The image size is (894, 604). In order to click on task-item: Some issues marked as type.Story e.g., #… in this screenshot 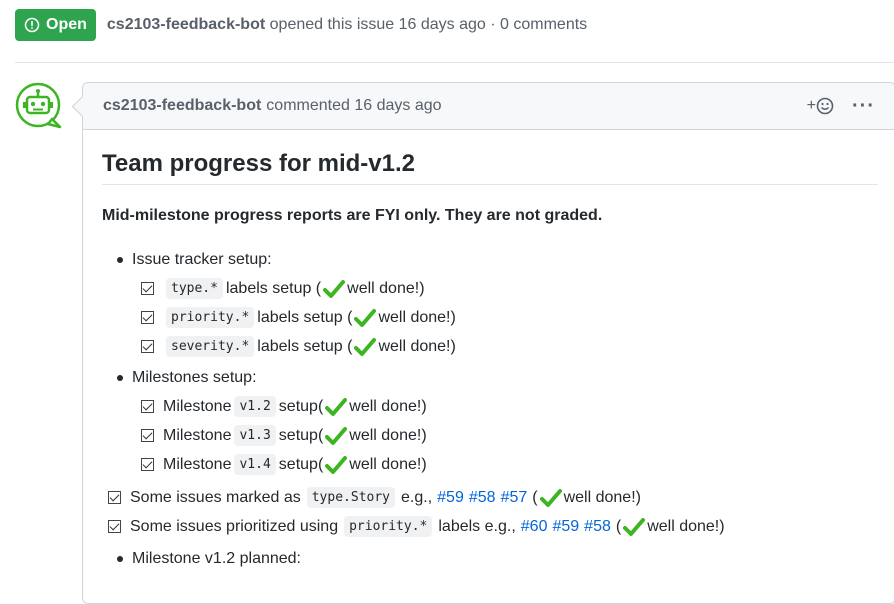, I will do `click(498, 497)`.